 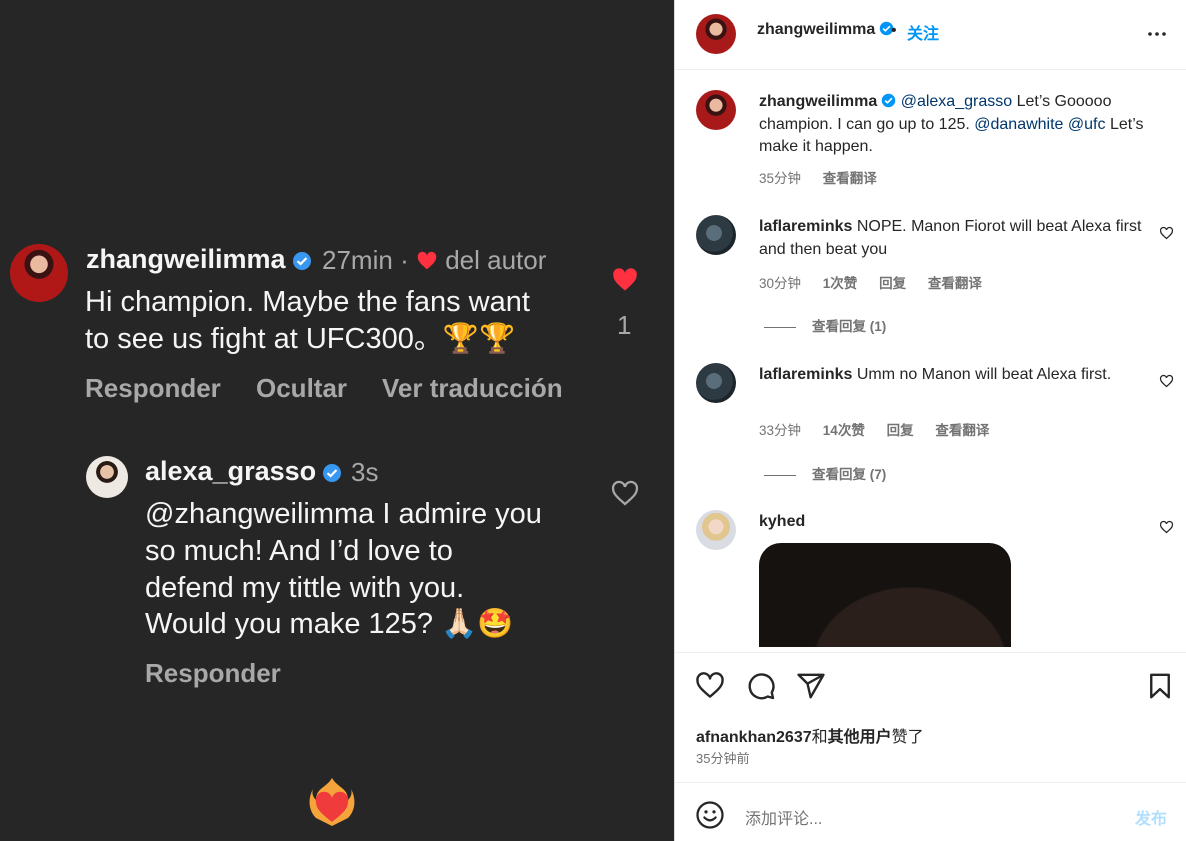 What do you see at coordinates (956, 522) in the screenshot?
I see `comment-text: kyhed` at bounding box center [956, 522].